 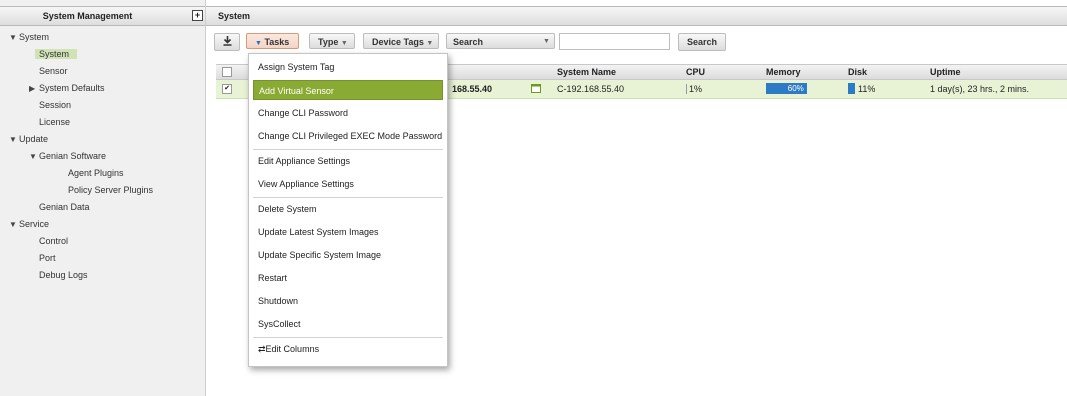 What do you see at coordinates (53, 241) in the screenshot?
I see `sidebar-item-control: Control` at bounding box center [53, 241].